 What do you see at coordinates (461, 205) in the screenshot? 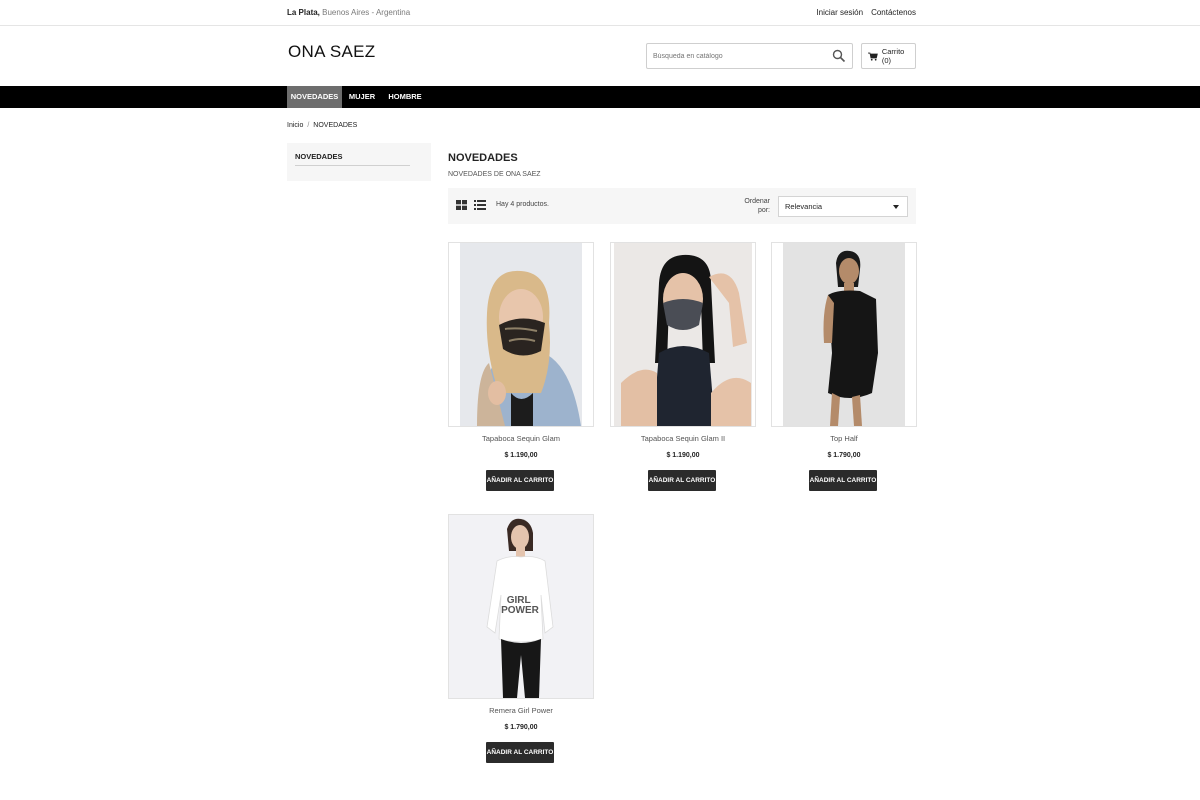
I see `grid-view-icon` at bounding box center [461, 205].